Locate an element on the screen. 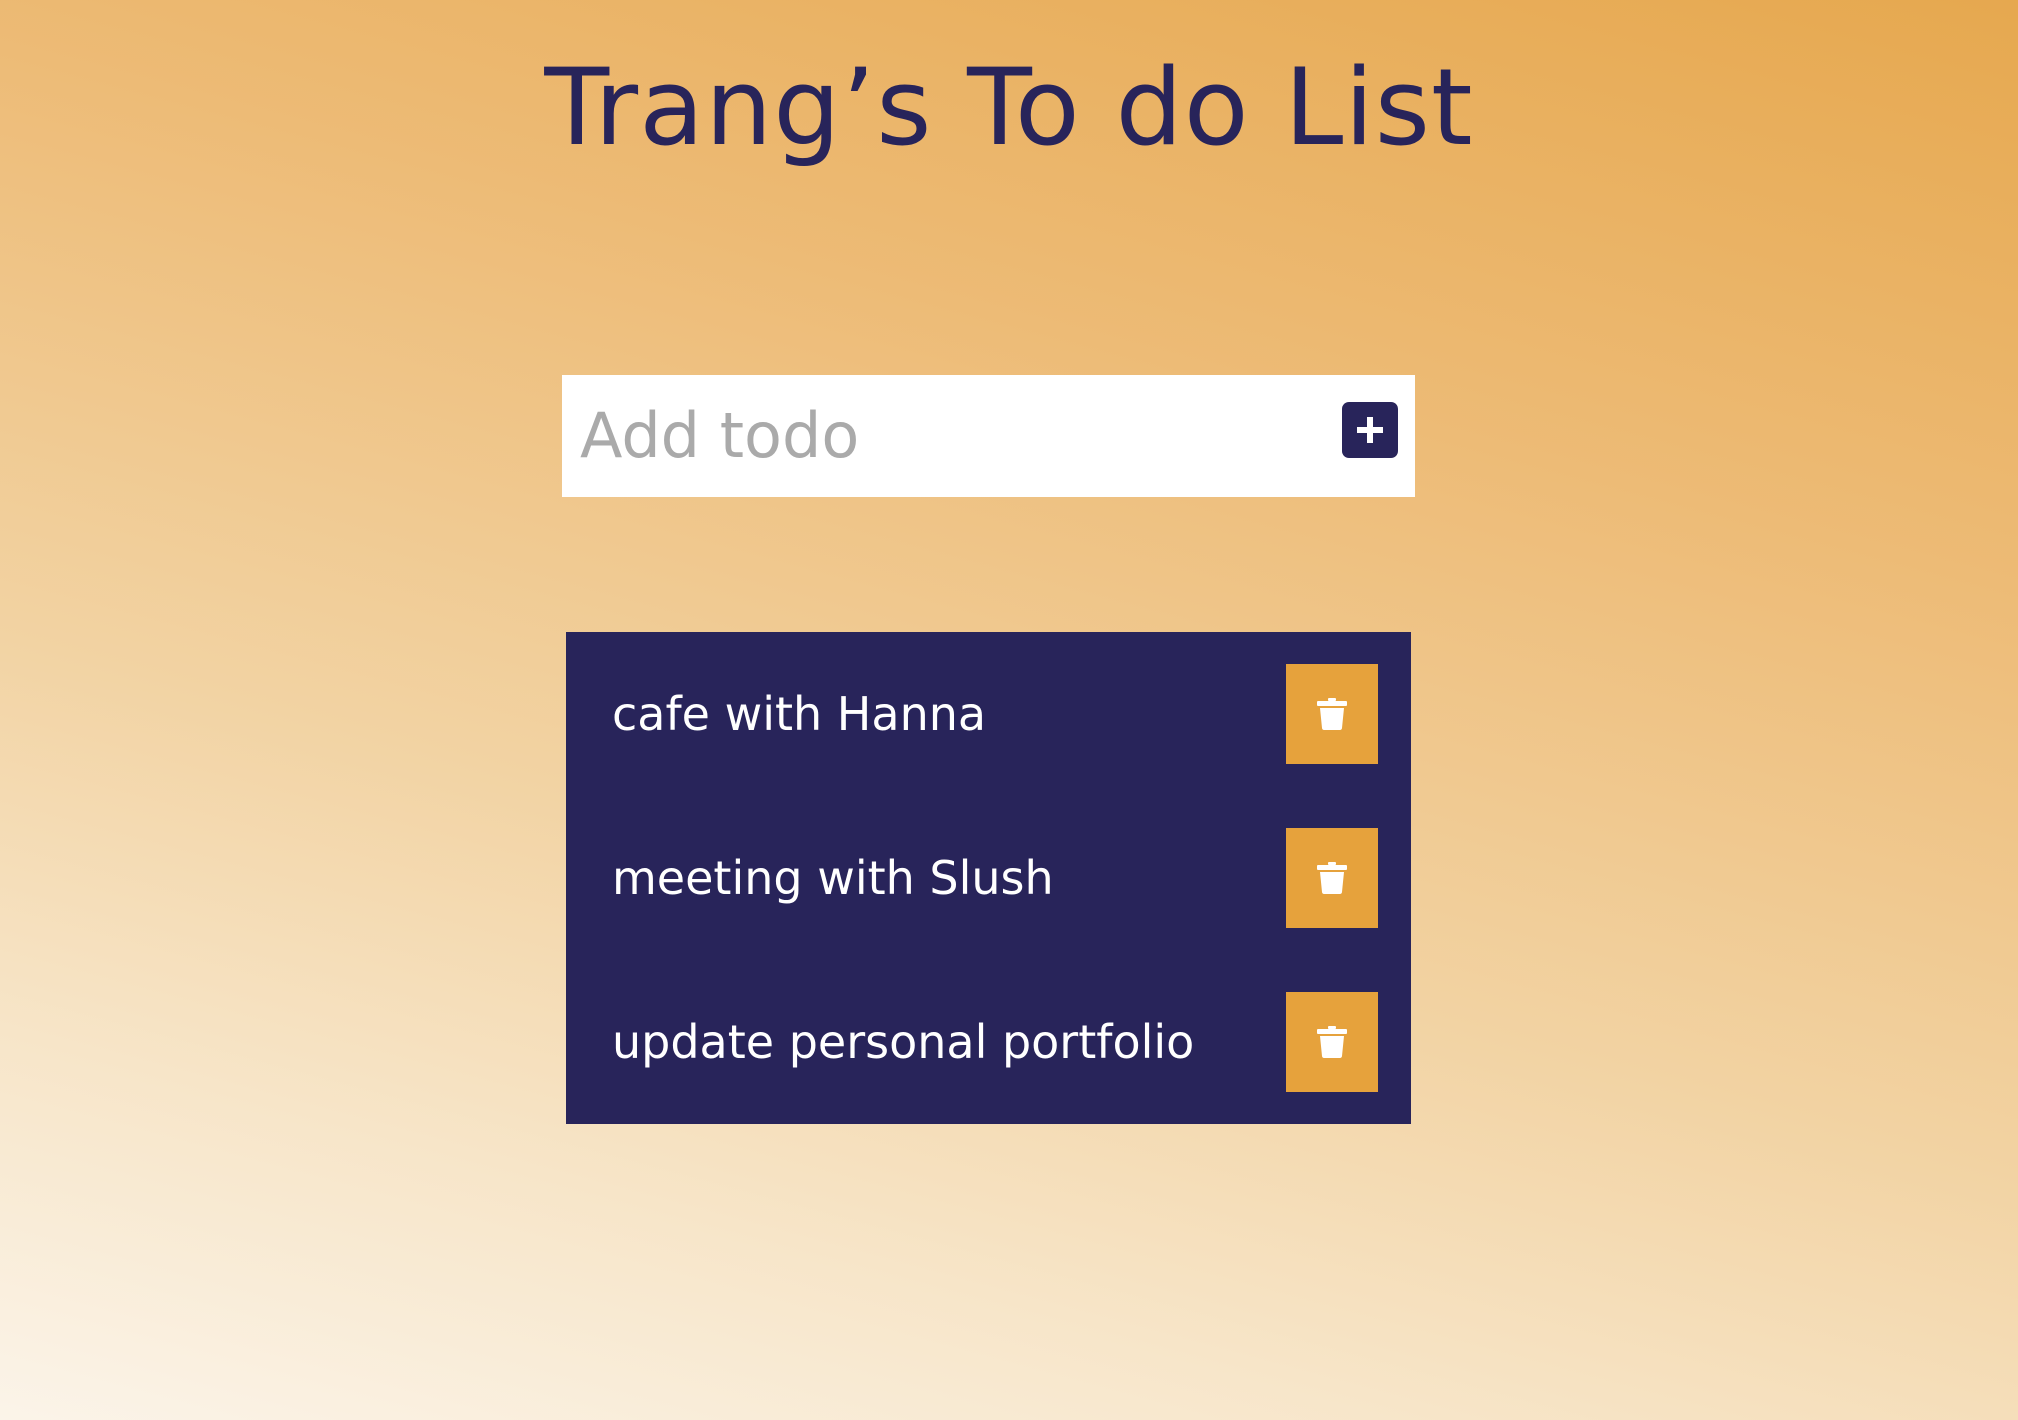 The height and width of the screenshot is (1420, 2018). todo-item: meeting with Slush is located at coordinates (988, 878).